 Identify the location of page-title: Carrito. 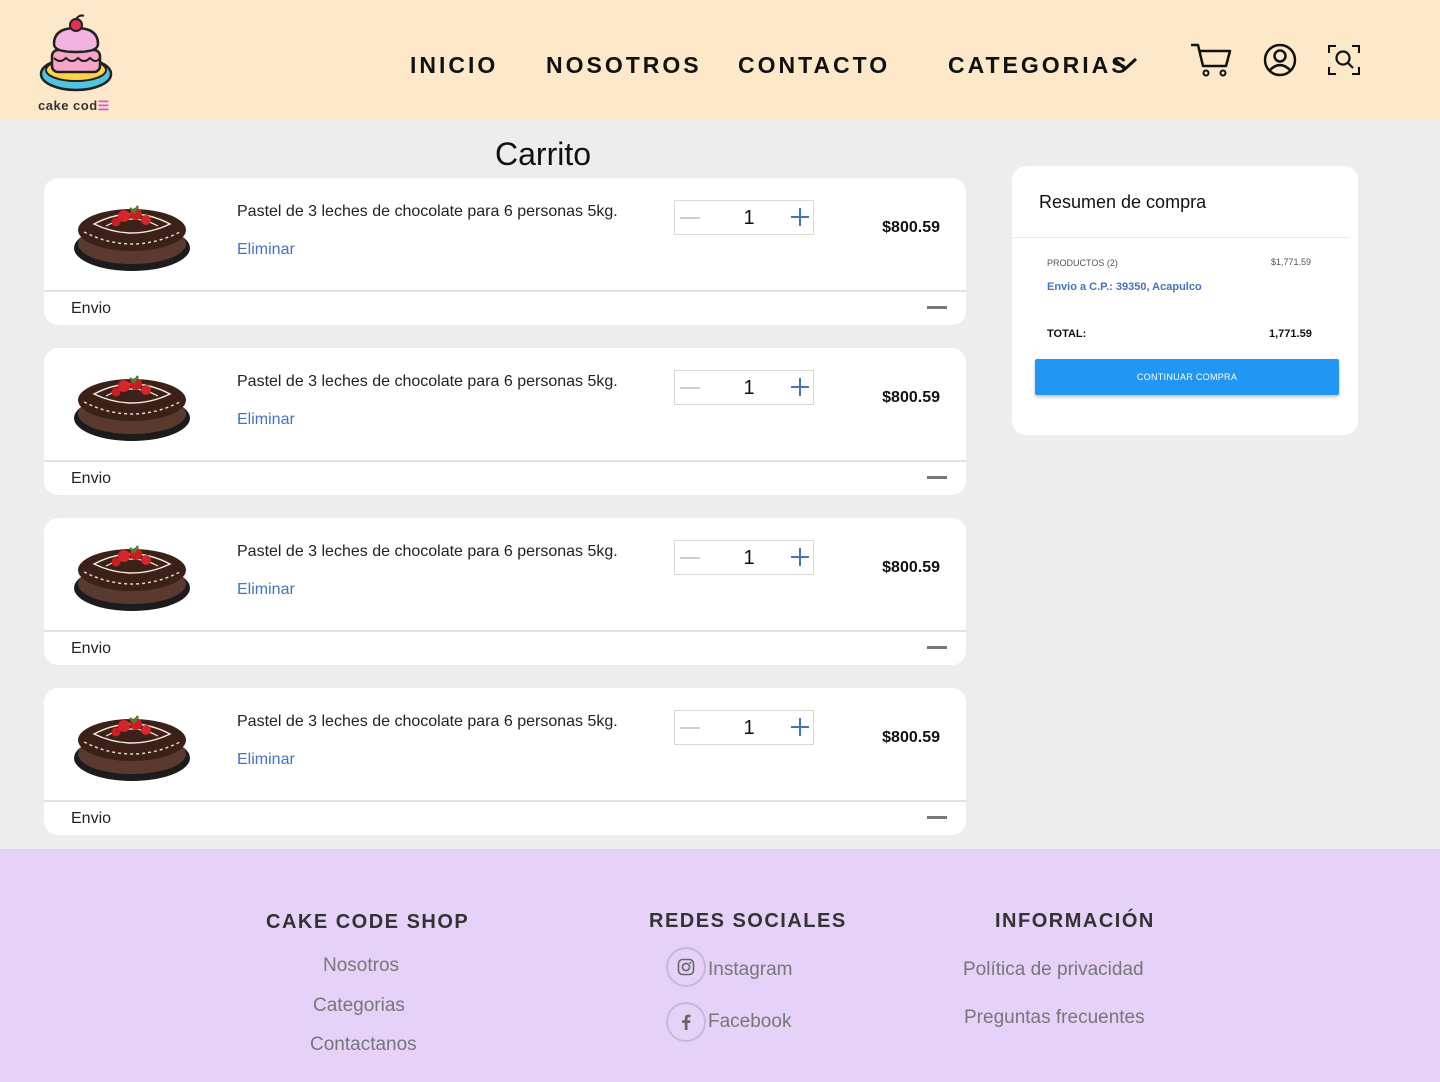
(543, 154).